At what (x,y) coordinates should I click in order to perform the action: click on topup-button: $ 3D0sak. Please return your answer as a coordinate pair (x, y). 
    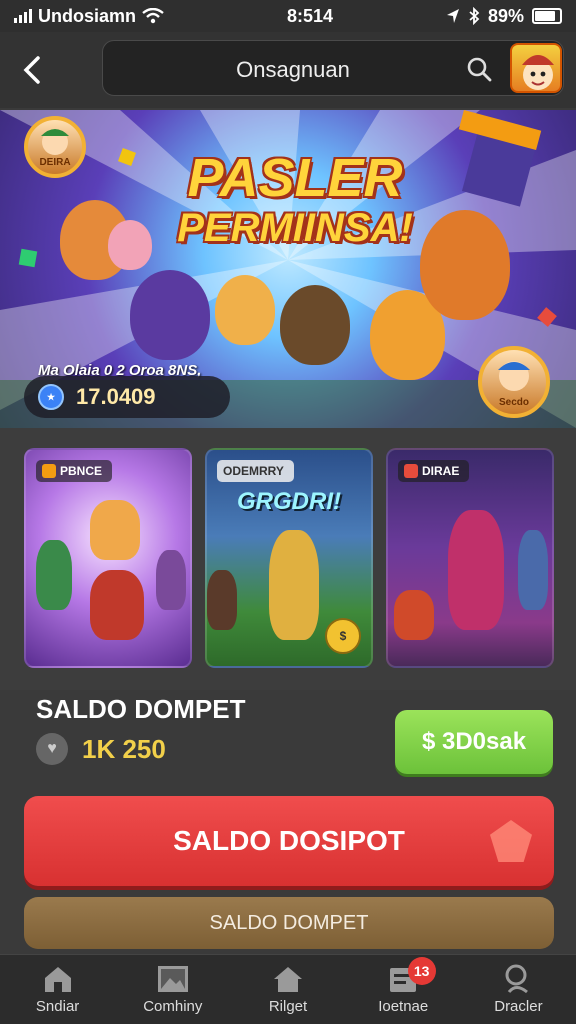
    Looking at the image, I should click on (474, 742).